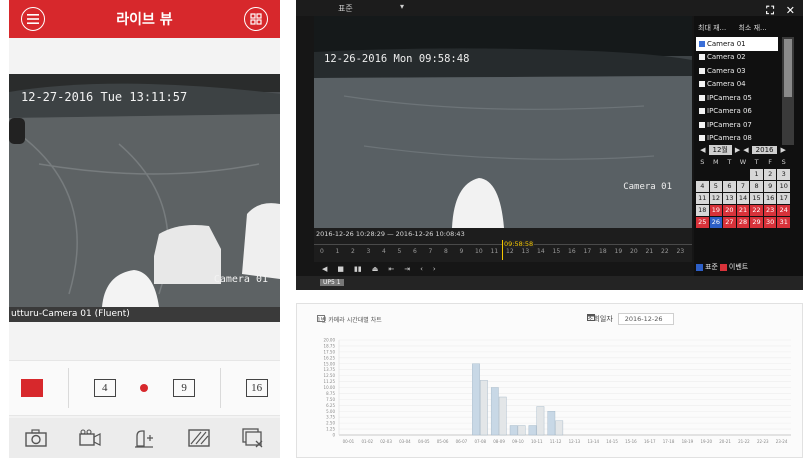 The width and height of the screenshot is (811, 458). I want to click on chart-bar, so click(476, 399).